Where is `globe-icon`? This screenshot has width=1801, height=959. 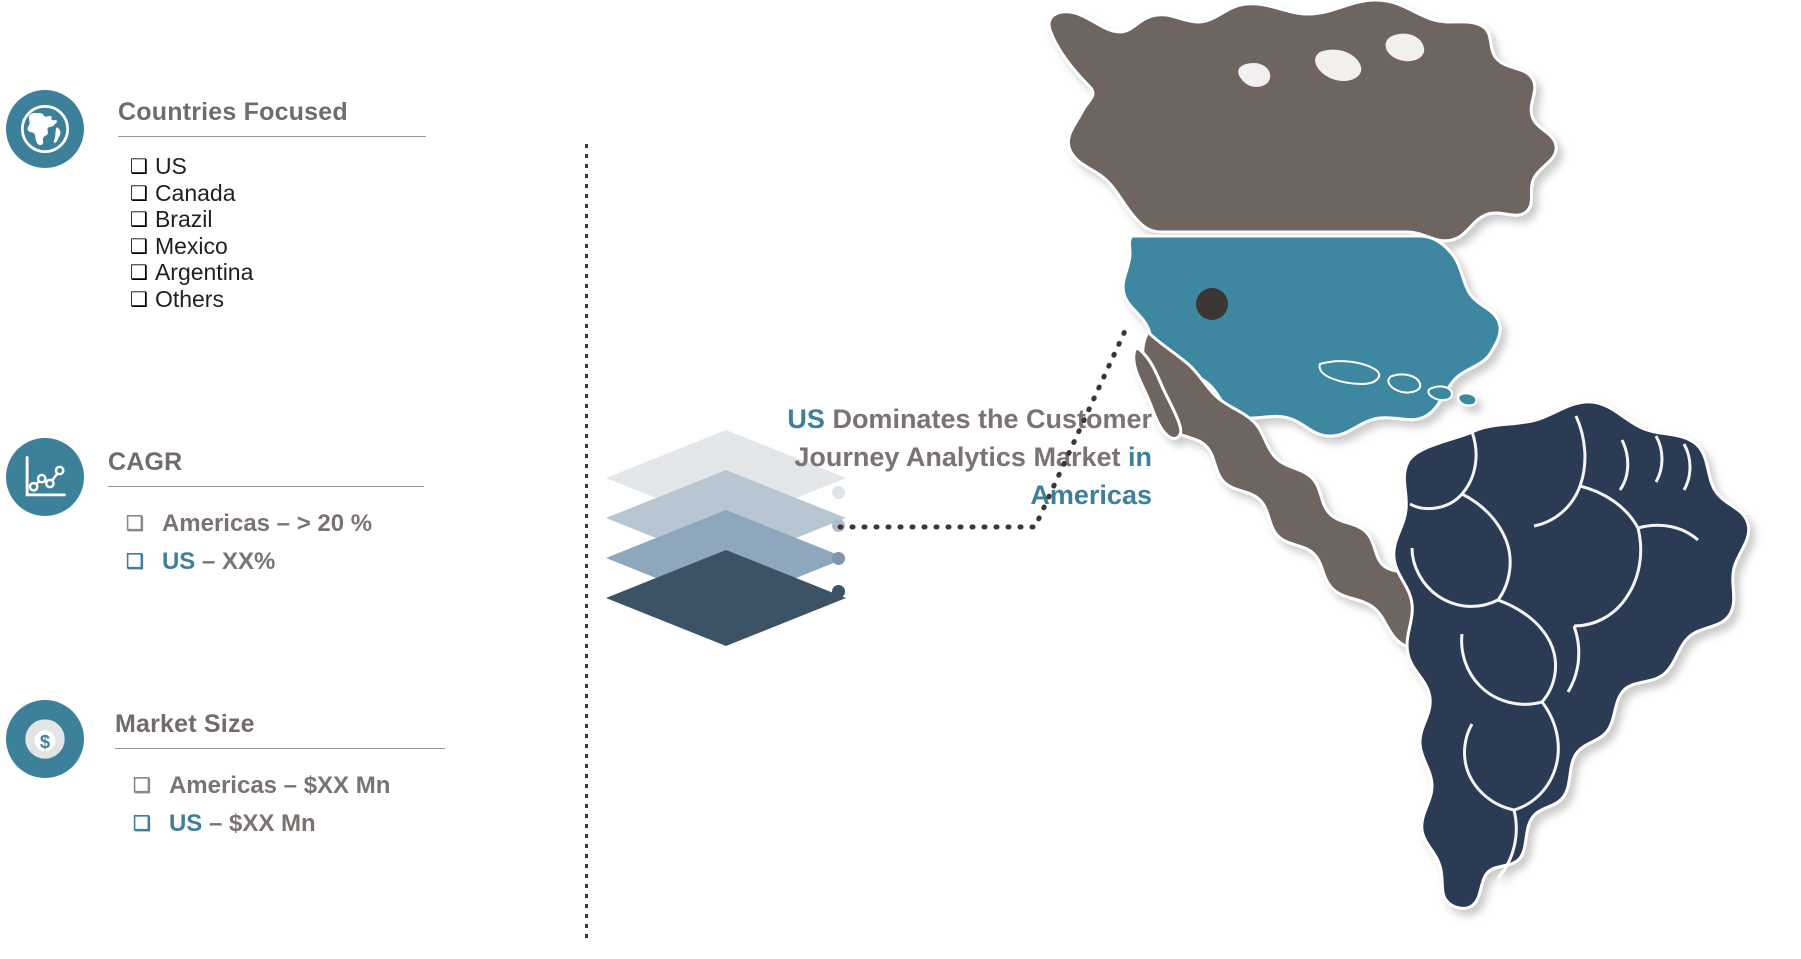 globe-icon is located at coordinates (45, 129).